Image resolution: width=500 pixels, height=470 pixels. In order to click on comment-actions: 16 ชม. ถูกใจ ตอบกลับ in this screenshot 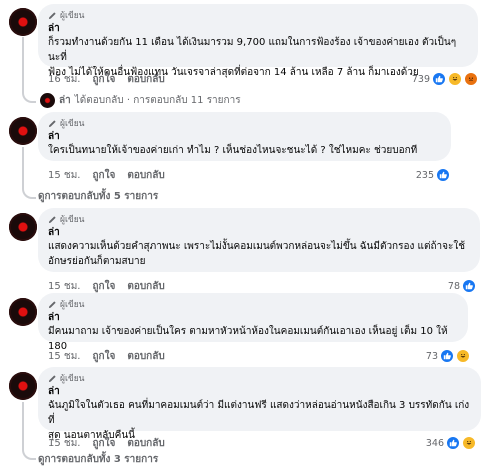, I will do `click(106, 79)`.